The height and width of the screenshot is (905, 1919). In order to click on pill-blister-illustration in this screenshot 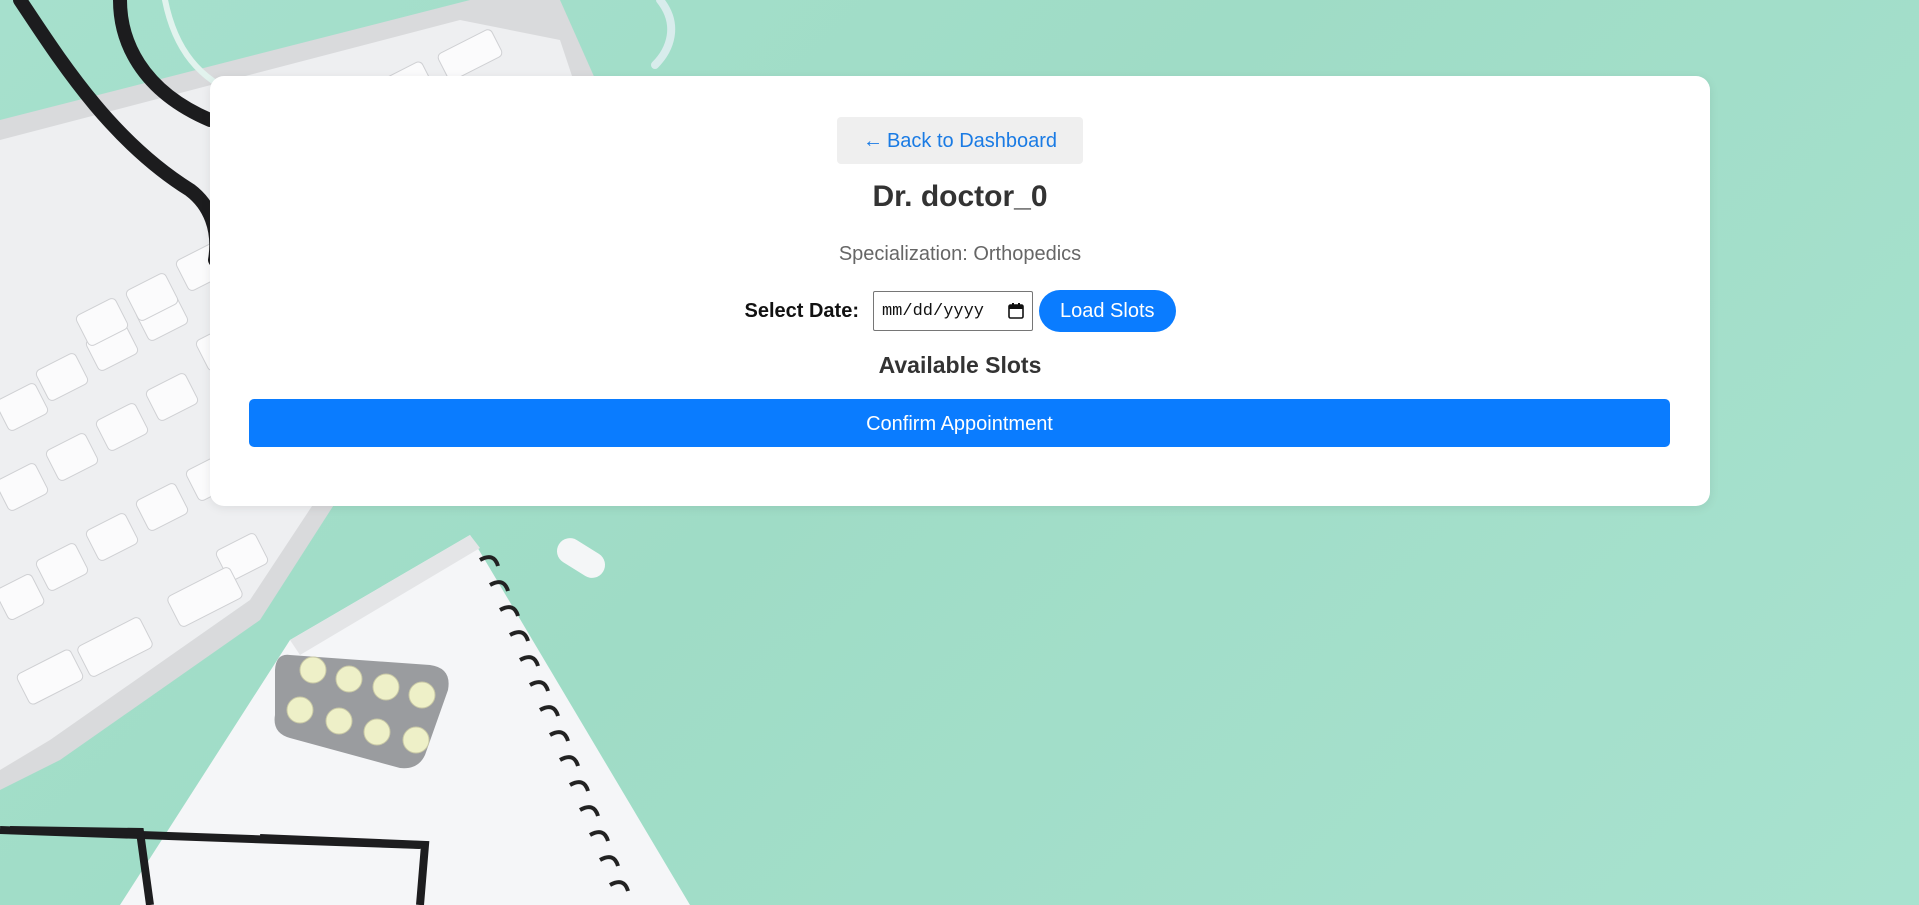, I will do `click(361, 711)`.